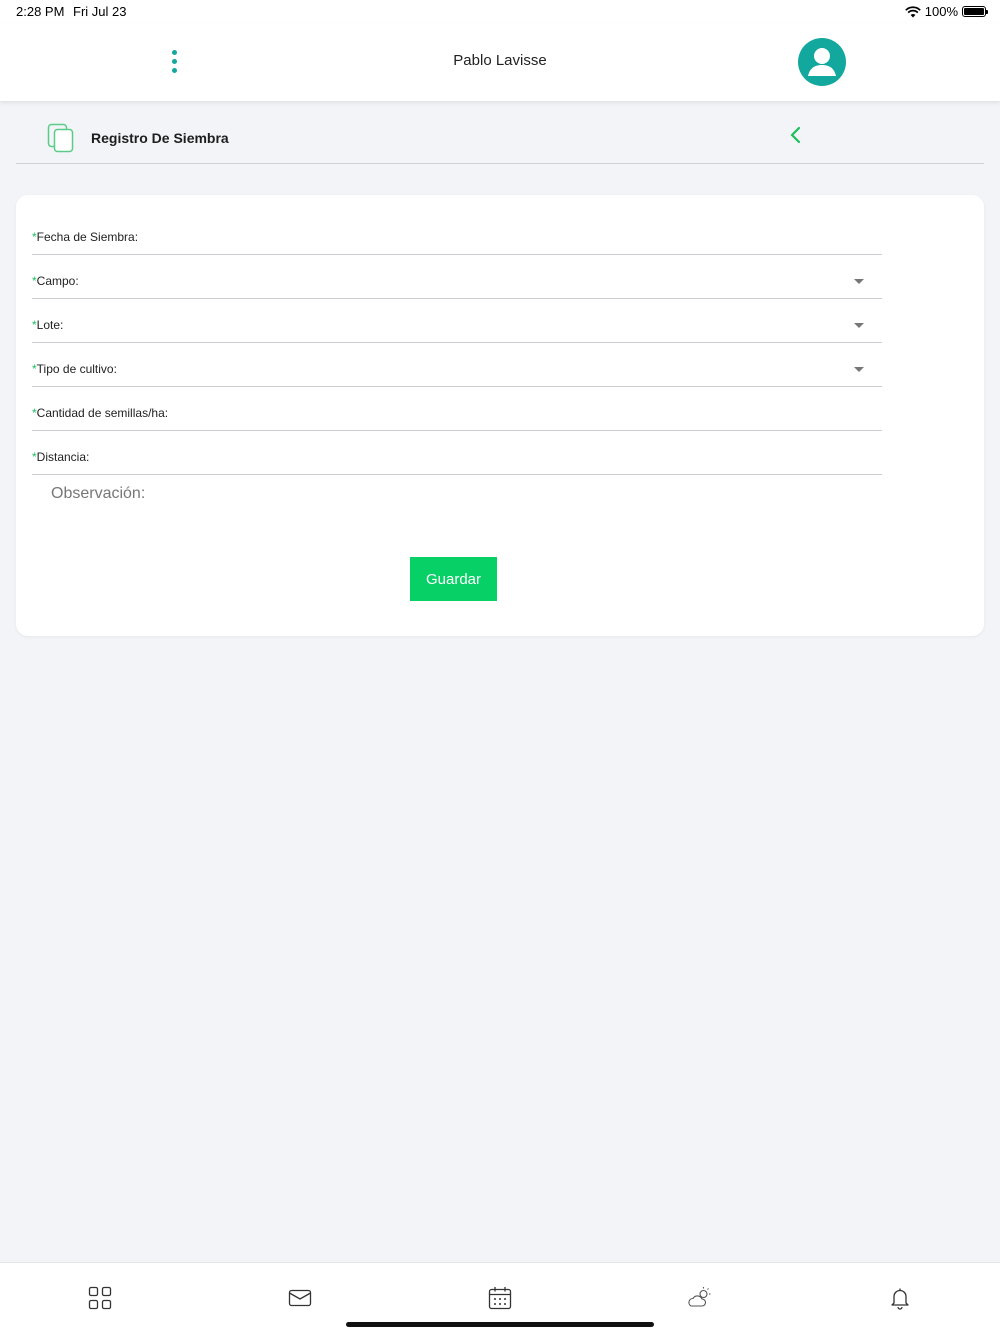 The height and width of the screenshot is (1334, 1000). What do you see at coordinates (975, 11) in the screenshot?
I see `battery-icon` at bounding box center [975, 11].